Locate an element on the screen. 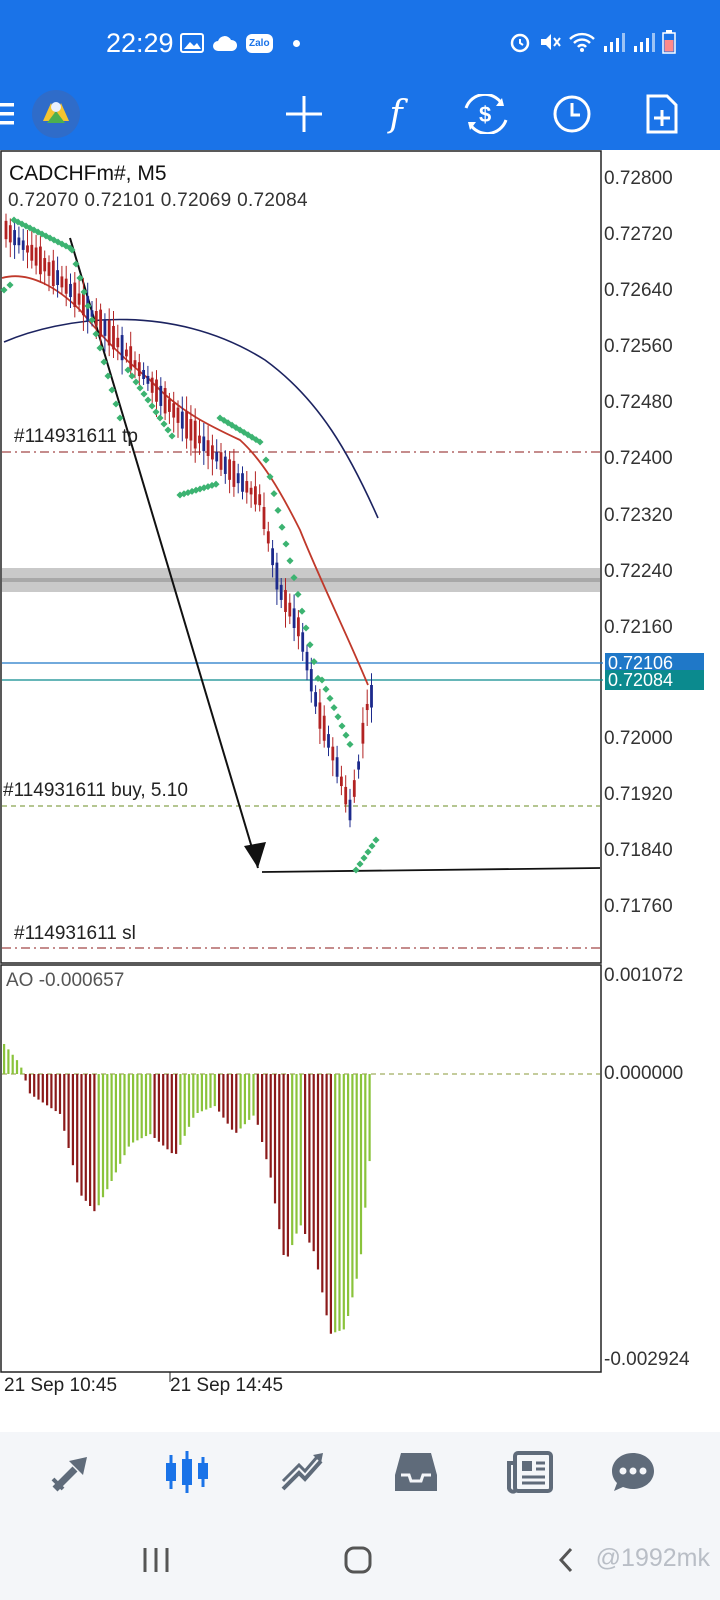 This screenshot has height=1600, width=720. time-label: 21 Sep 10:45 is located at coordinates (61, 1385).